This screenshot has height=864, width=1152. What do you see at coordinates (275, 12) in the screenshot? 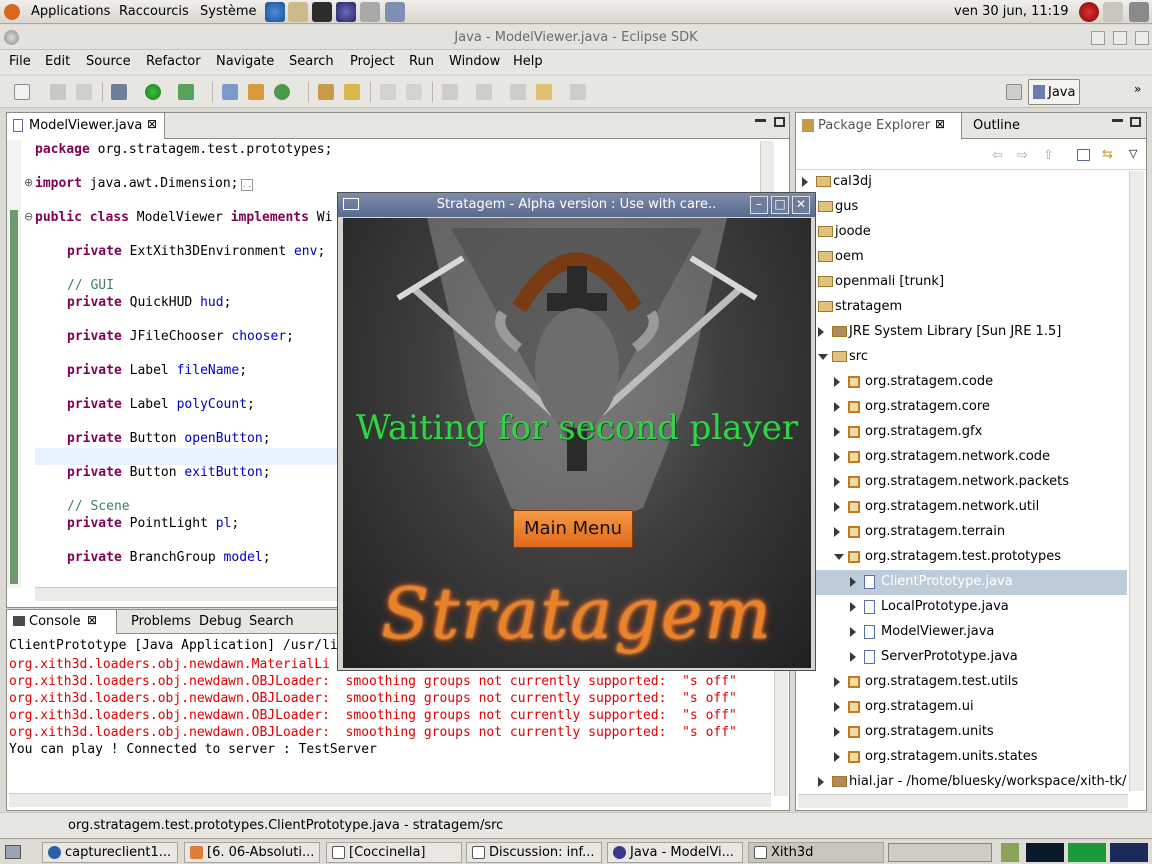
I see `firefox-launcher-icon` at bounding box center [275, 12].